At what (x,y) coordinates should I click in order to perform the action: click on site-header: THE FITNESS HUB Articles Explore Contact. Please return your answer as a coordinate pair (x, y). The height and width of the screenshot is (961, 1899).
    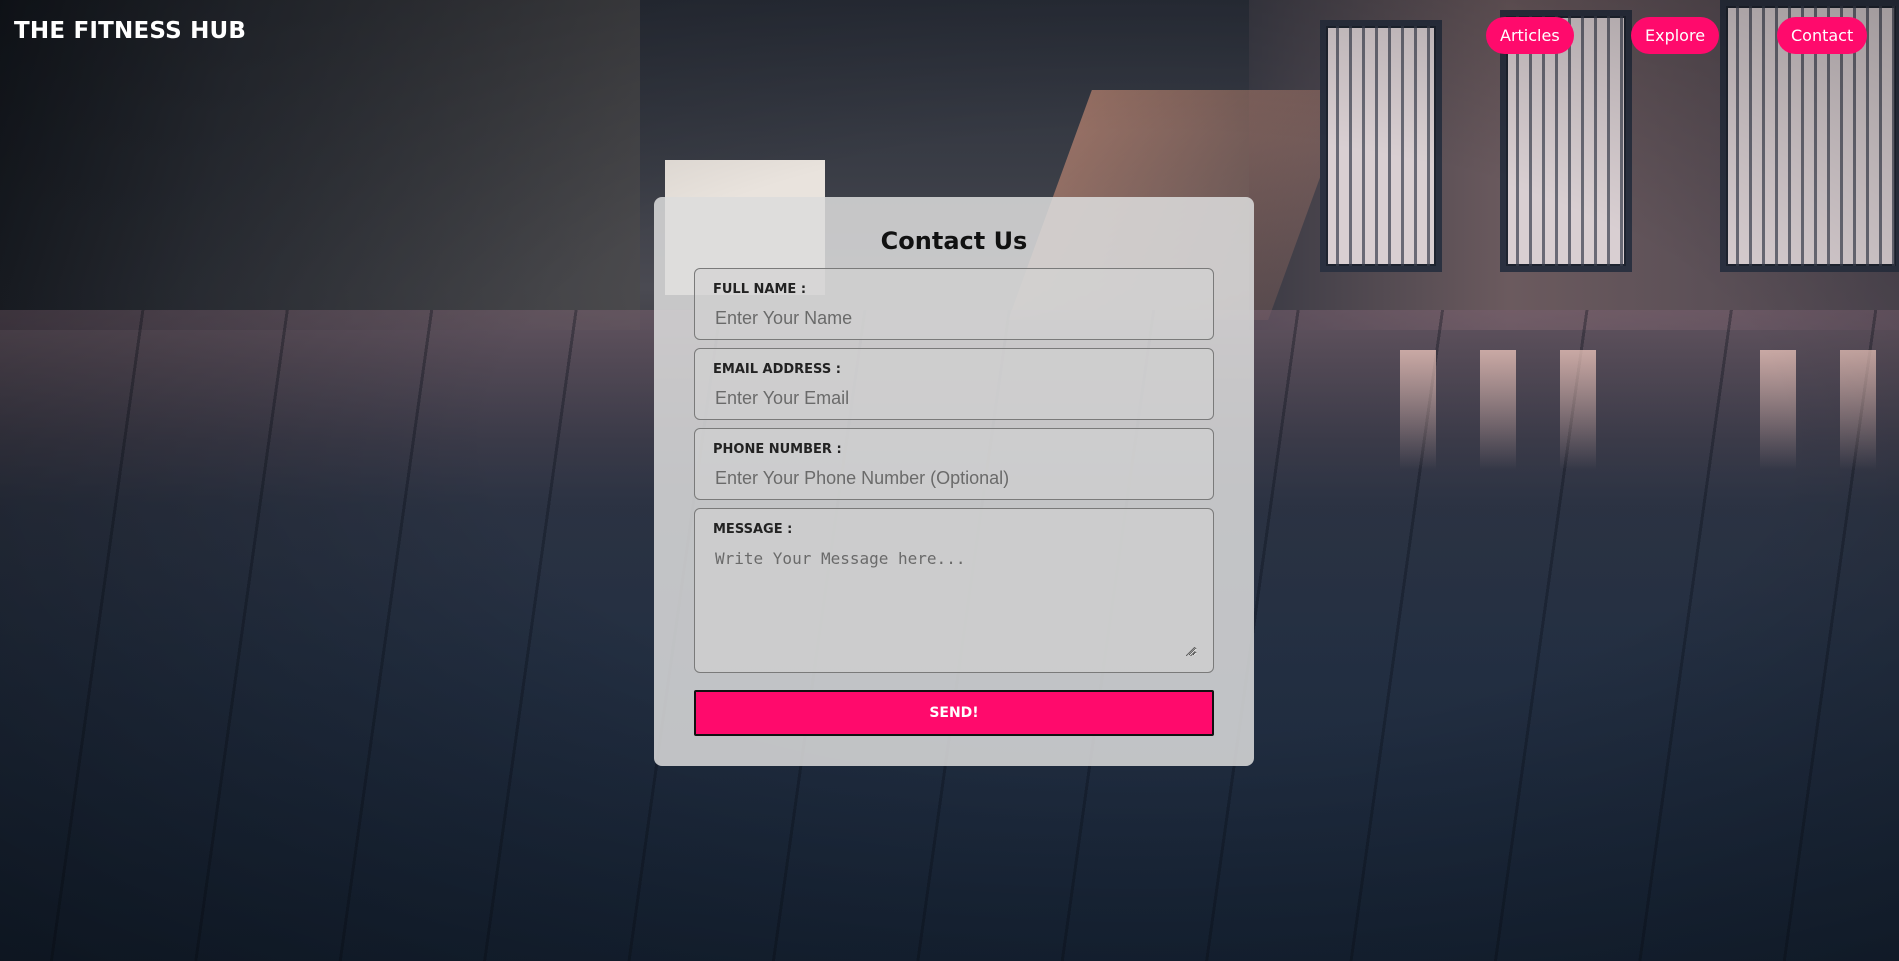
    Looking at the image, I should click on (949, 35).